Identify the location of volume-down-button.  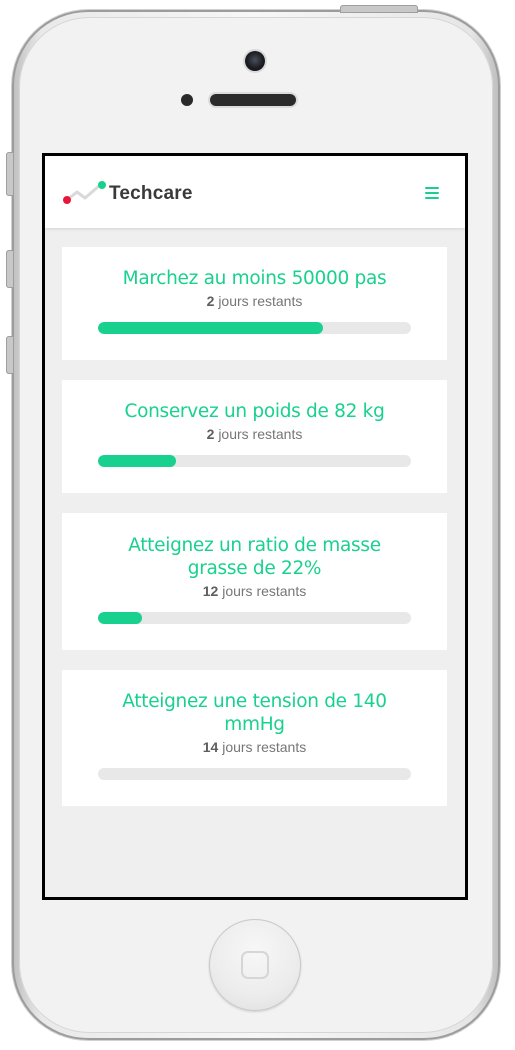
(10, 355).